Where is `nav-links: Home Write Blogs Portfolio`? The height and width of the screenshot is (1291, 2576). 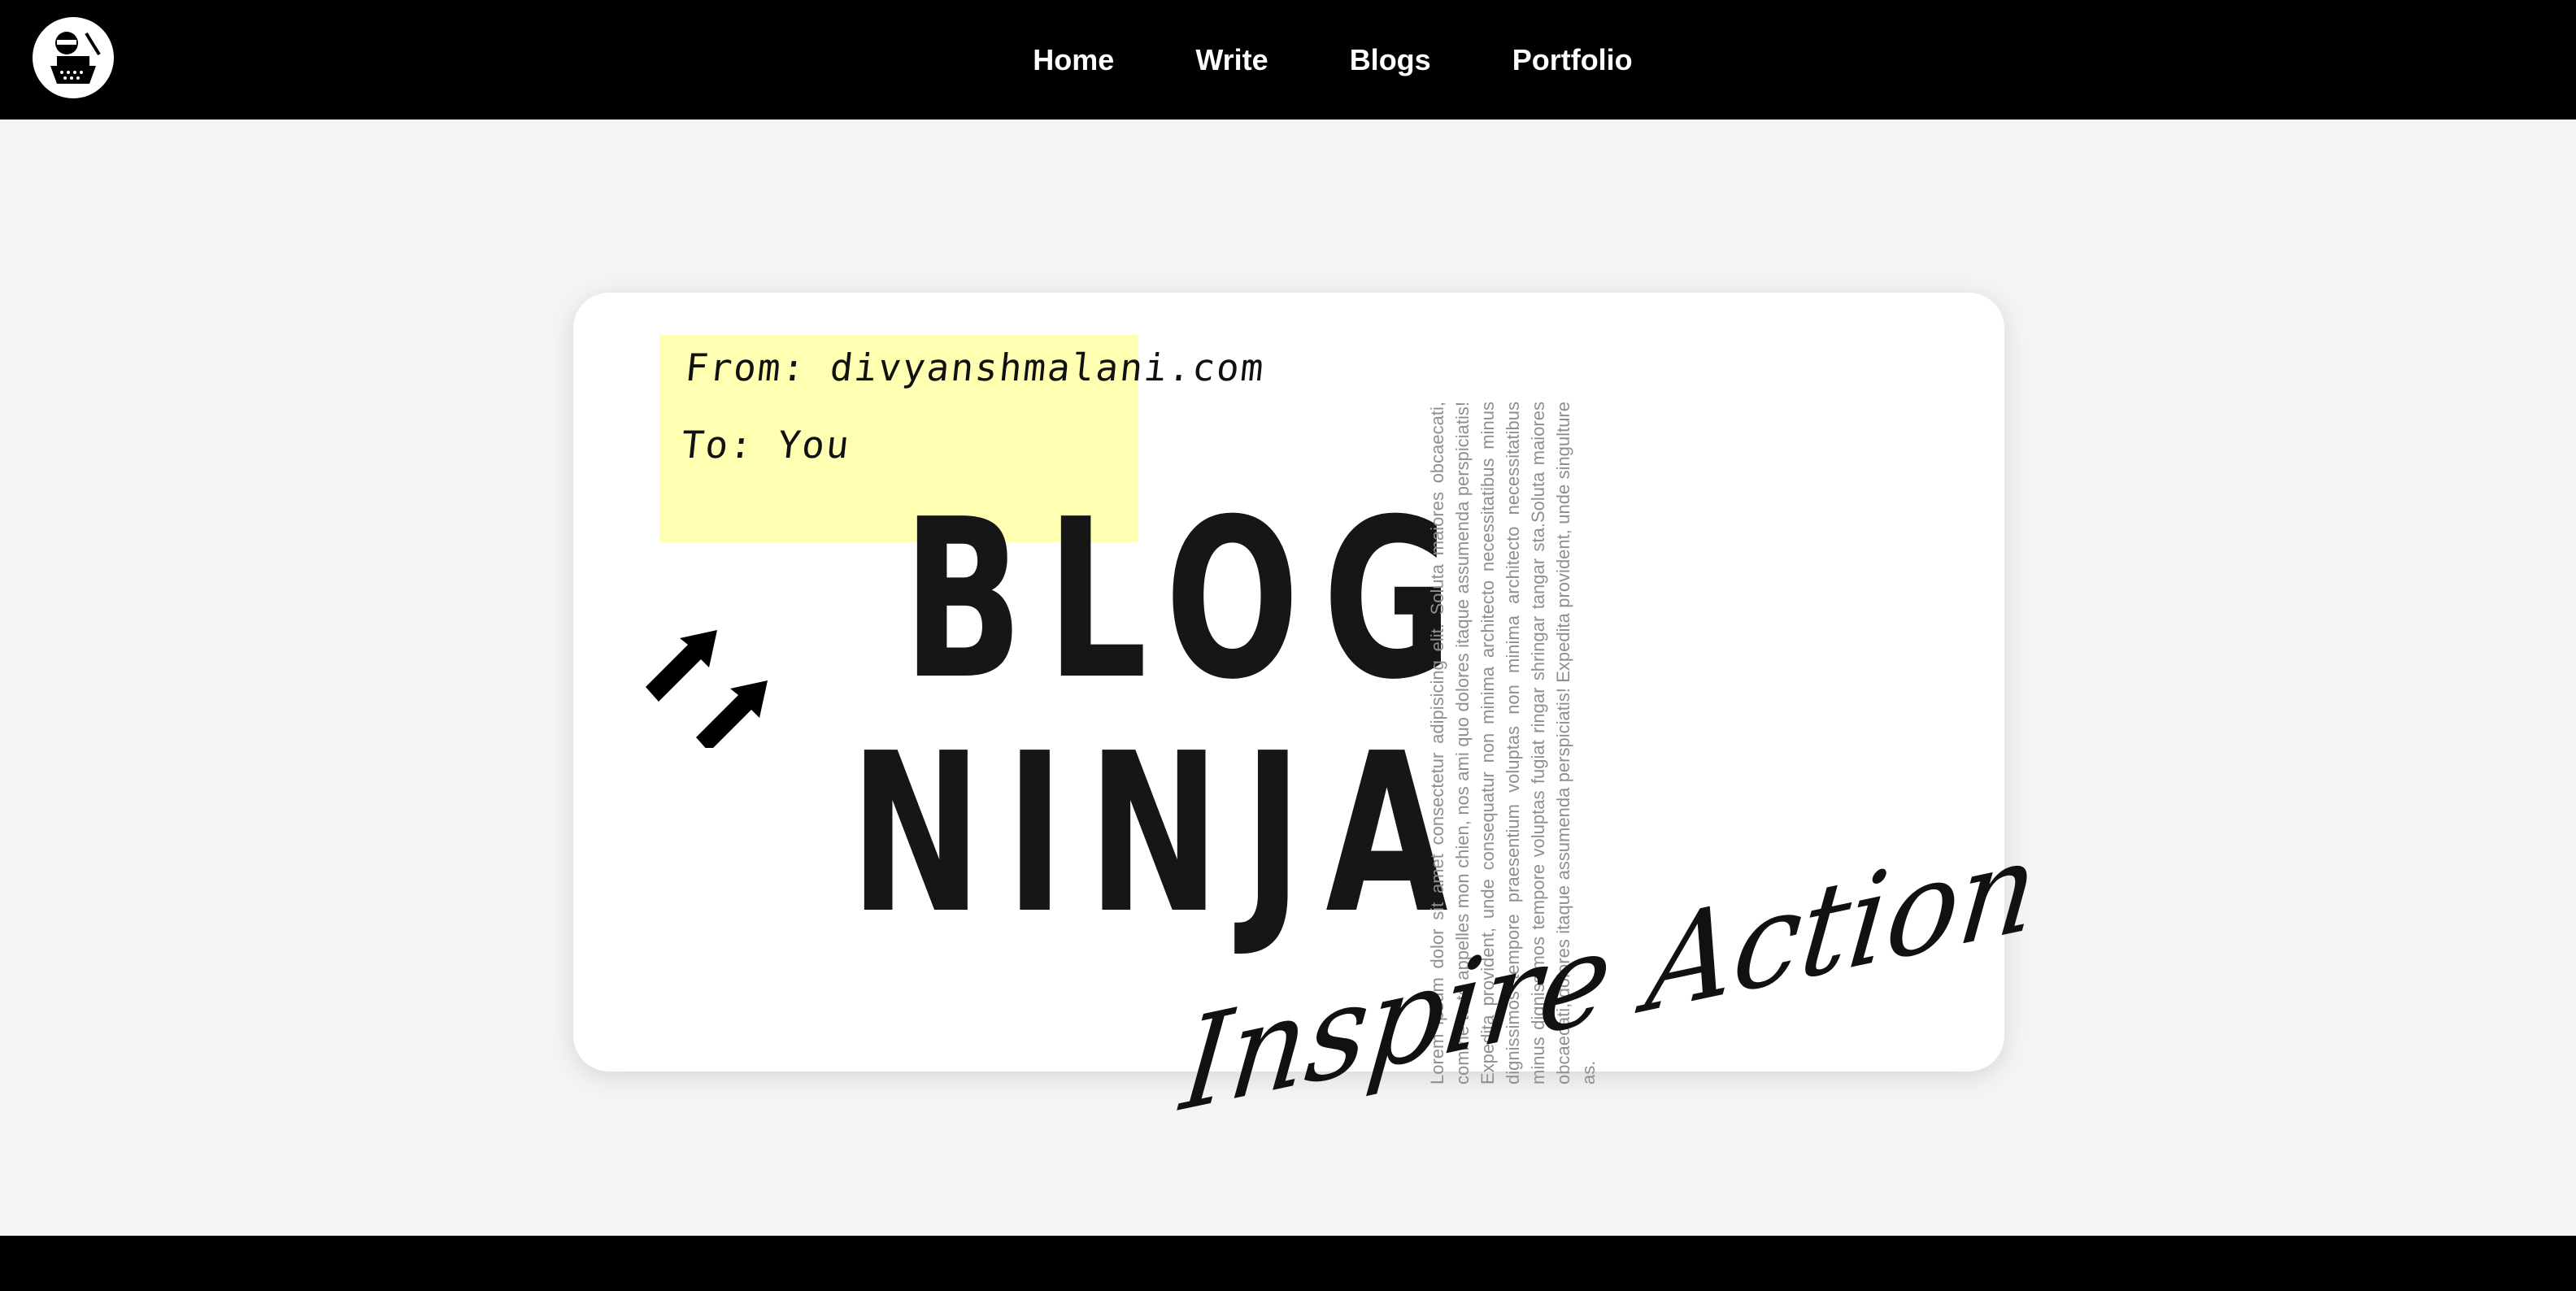
nav-links: Home Write Blogs Portfolio is located at coordinates (1288, 60).